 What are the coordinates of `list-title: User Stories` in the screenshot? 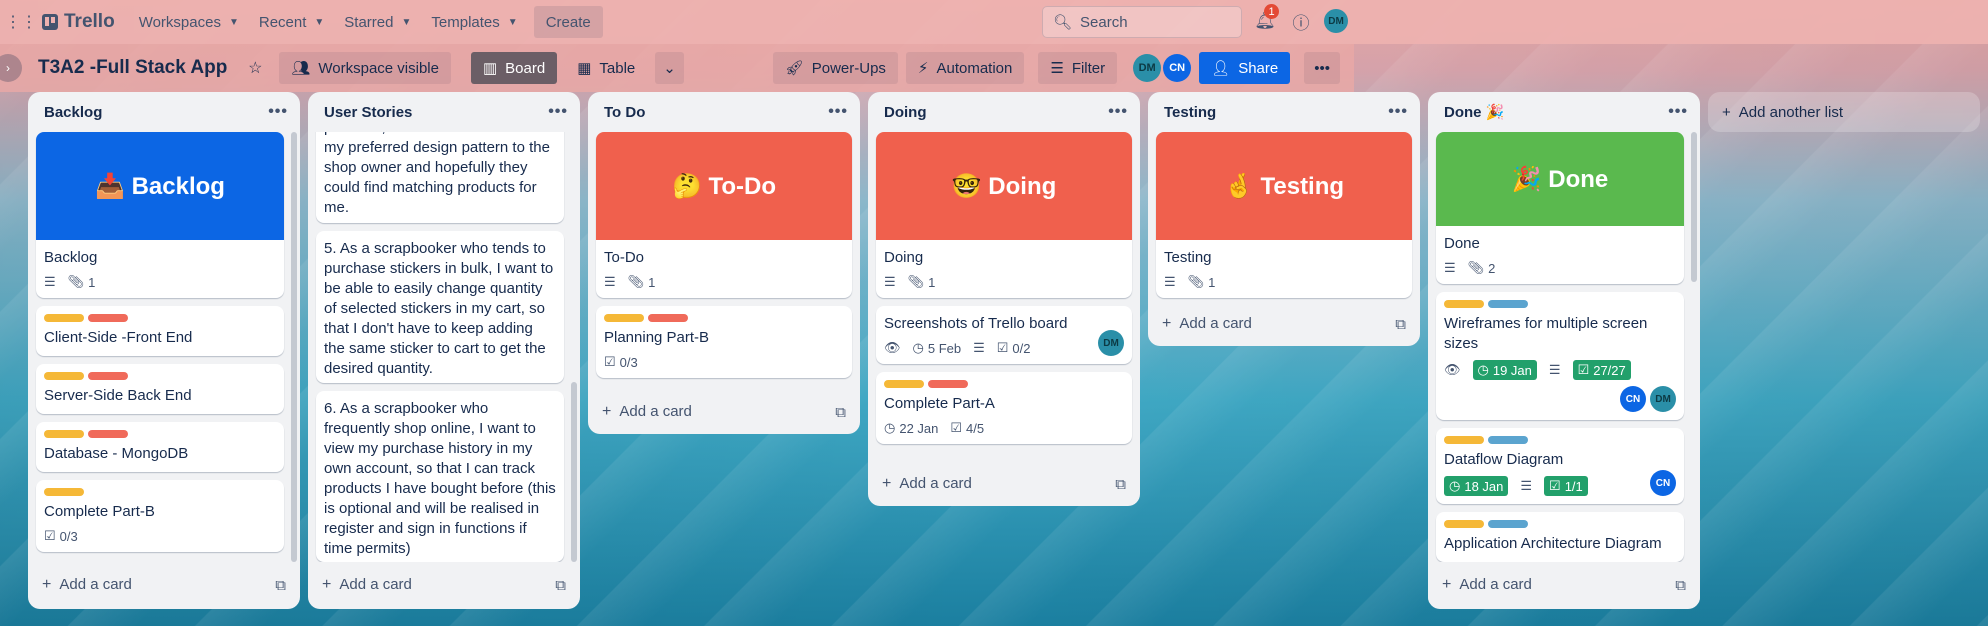 It's located at (368, 112).